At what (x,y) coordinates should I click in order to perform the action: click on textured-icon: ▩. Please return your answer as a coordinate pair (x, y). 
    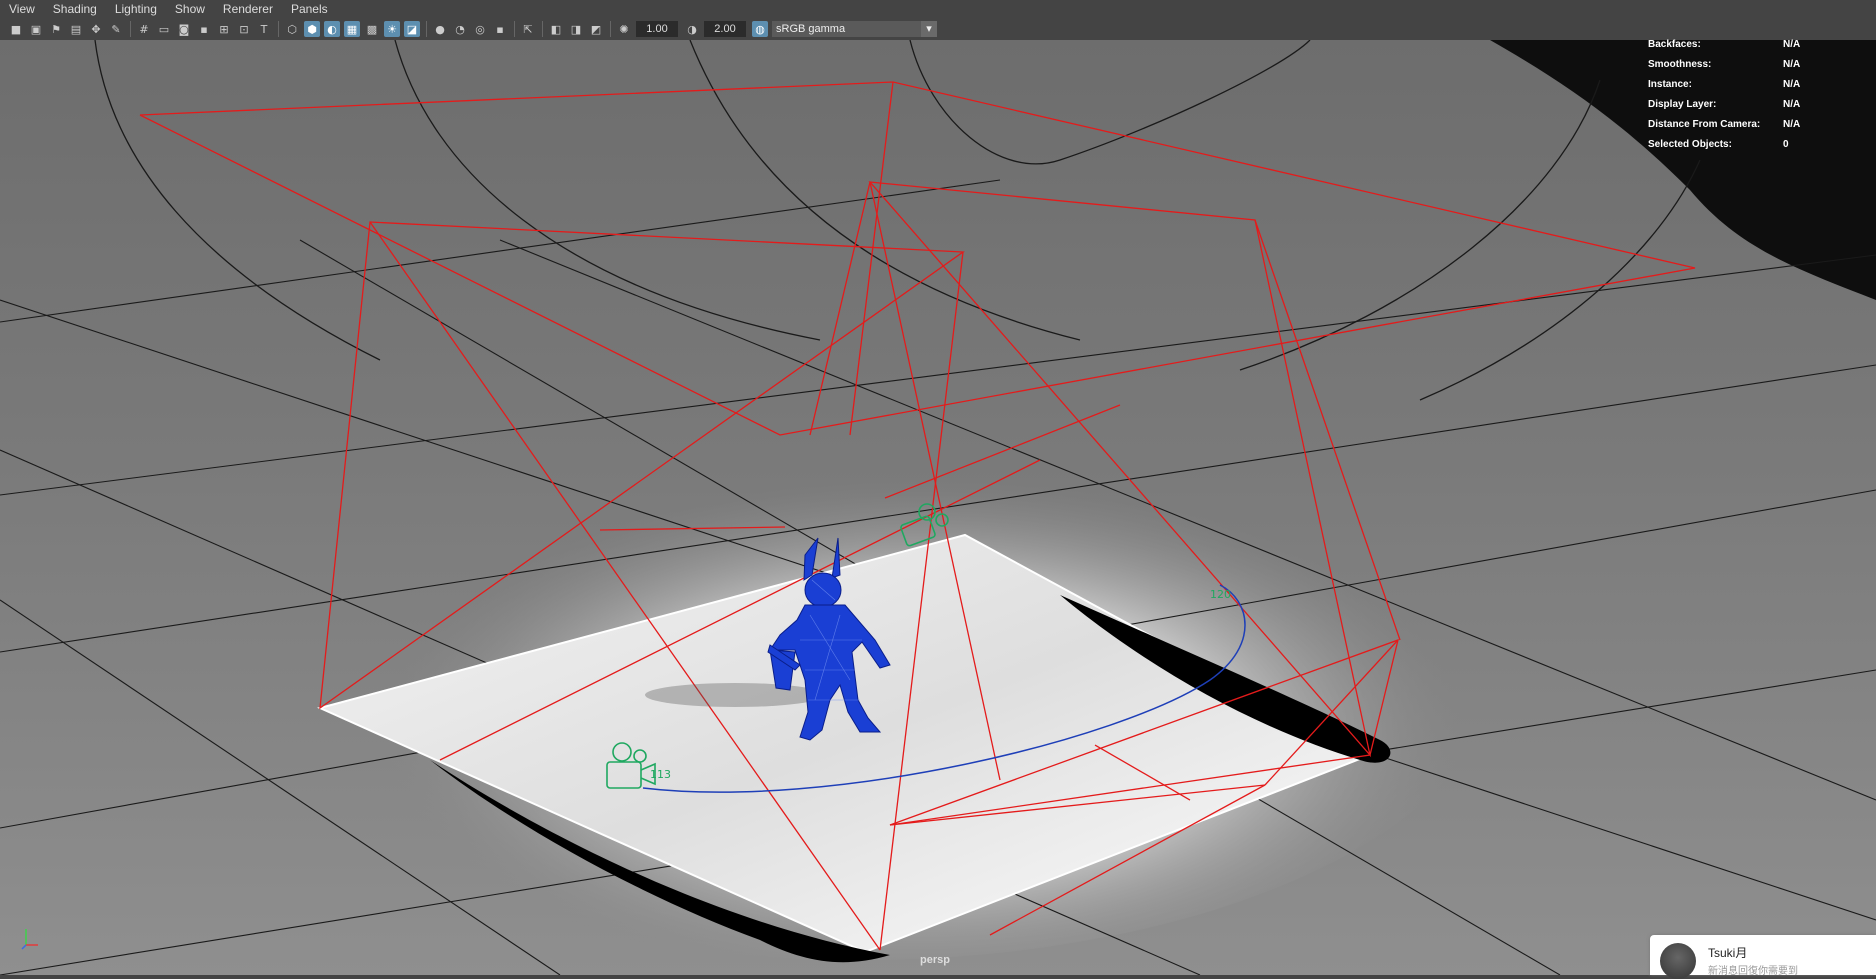
    Looking at the image, I should click on (372, 29).